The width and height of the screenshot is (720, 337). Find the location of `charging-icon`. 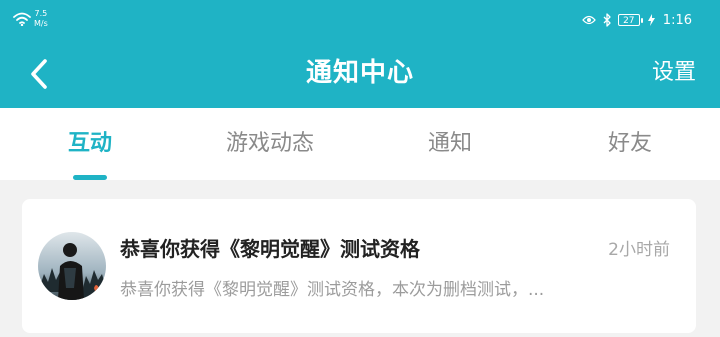

charging-icon is located at coordinates (651, 20).